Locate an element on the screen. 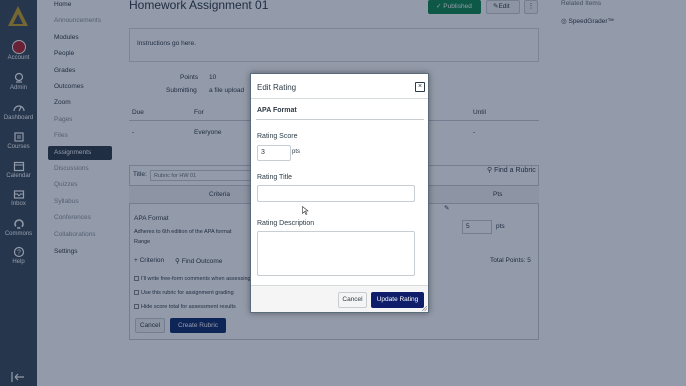 The height and width of the screenshot is (386, 686). dialog-resize-icon is located at coordinates (424, 308).